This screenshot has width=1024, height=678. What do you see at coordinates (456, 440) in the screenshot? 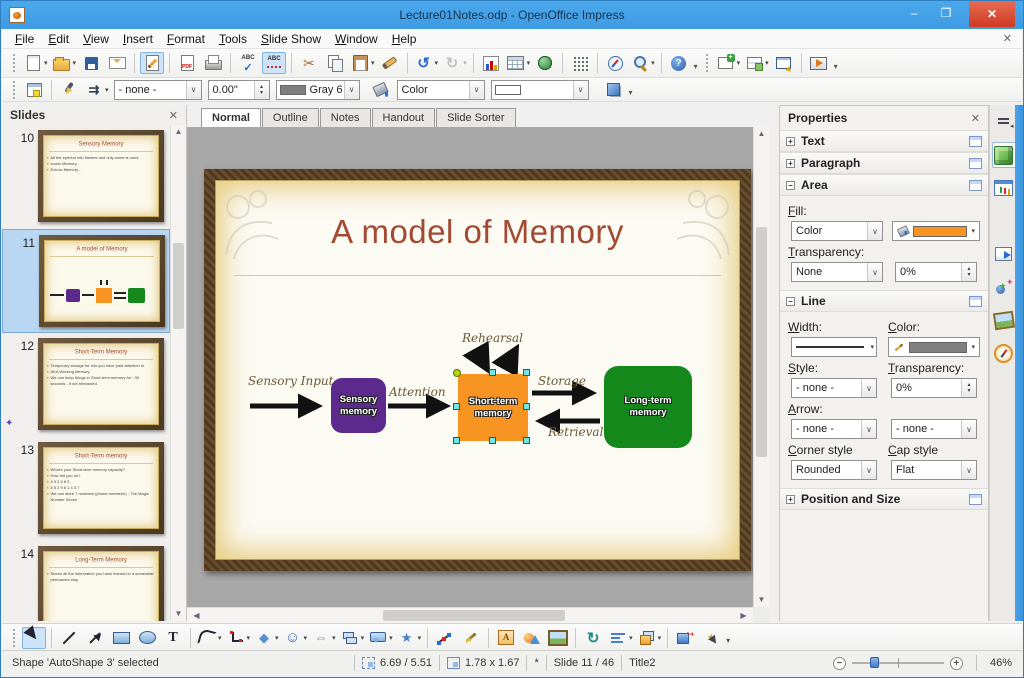
I see `selection-handle-bottom-left` at bounding box center [456, 440].